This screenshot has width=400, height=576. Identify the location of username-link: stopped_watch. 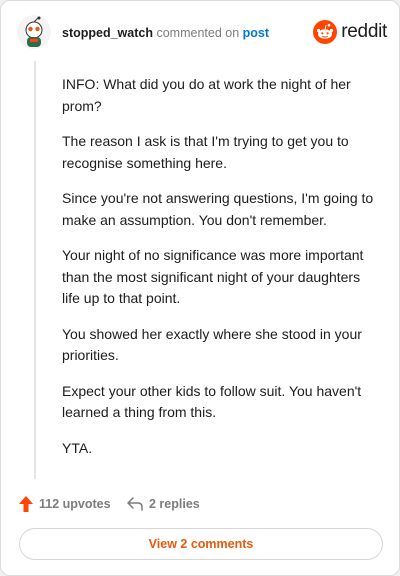
(107, 33).